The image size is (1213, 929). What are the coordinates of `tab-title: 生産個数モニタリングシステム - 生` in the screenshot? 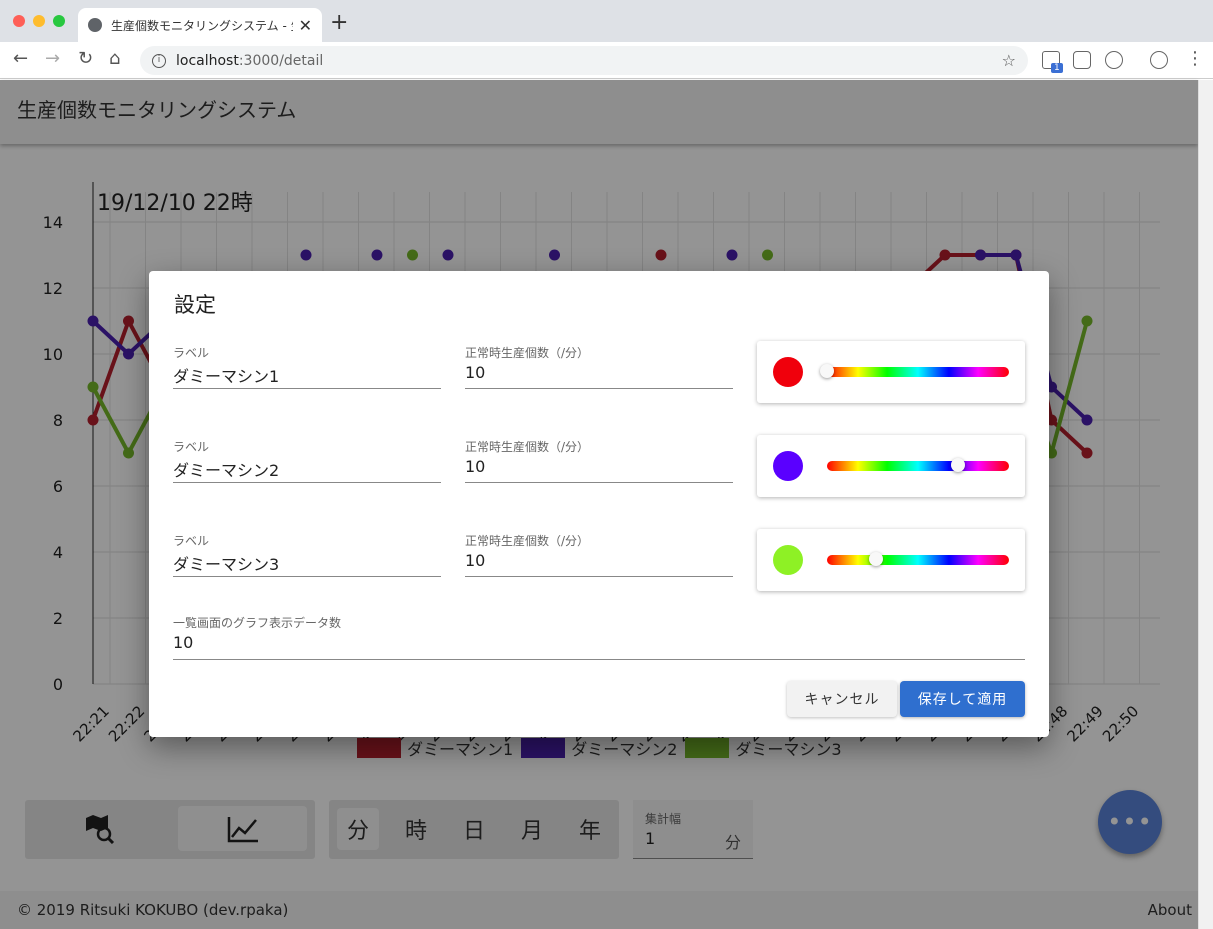 It's located at (202, 25).